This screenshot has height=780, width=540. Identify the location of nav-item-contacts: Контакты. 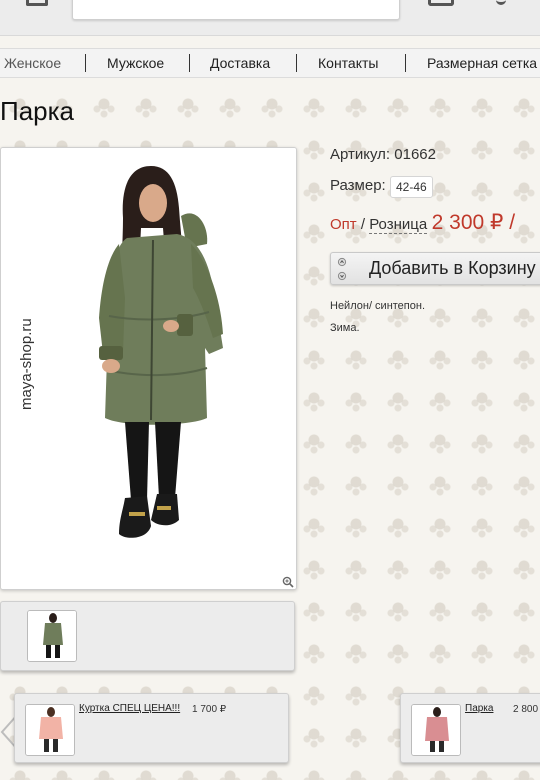
(348, 63).